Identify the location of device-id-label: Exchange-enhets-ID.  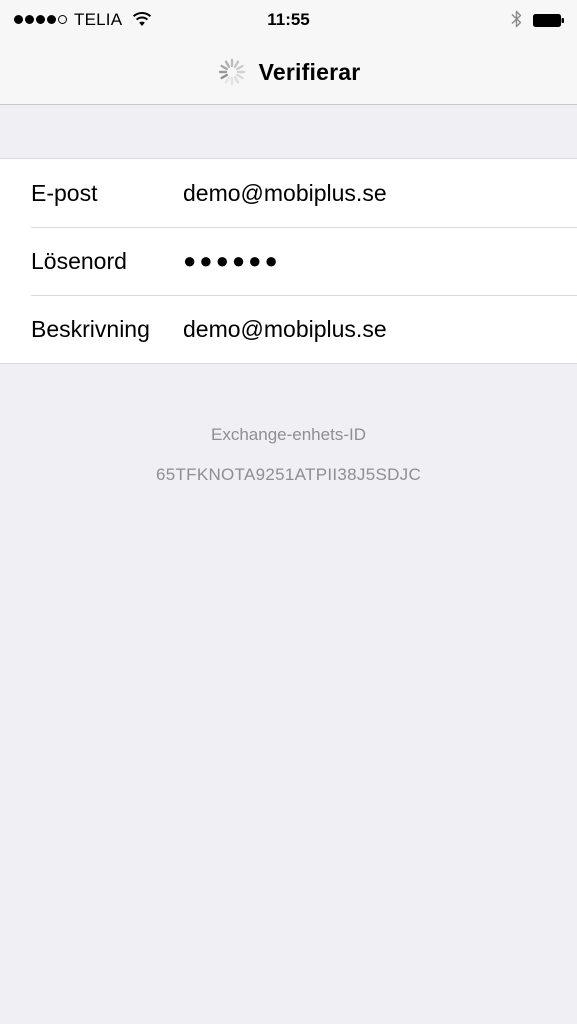
(288, 434).